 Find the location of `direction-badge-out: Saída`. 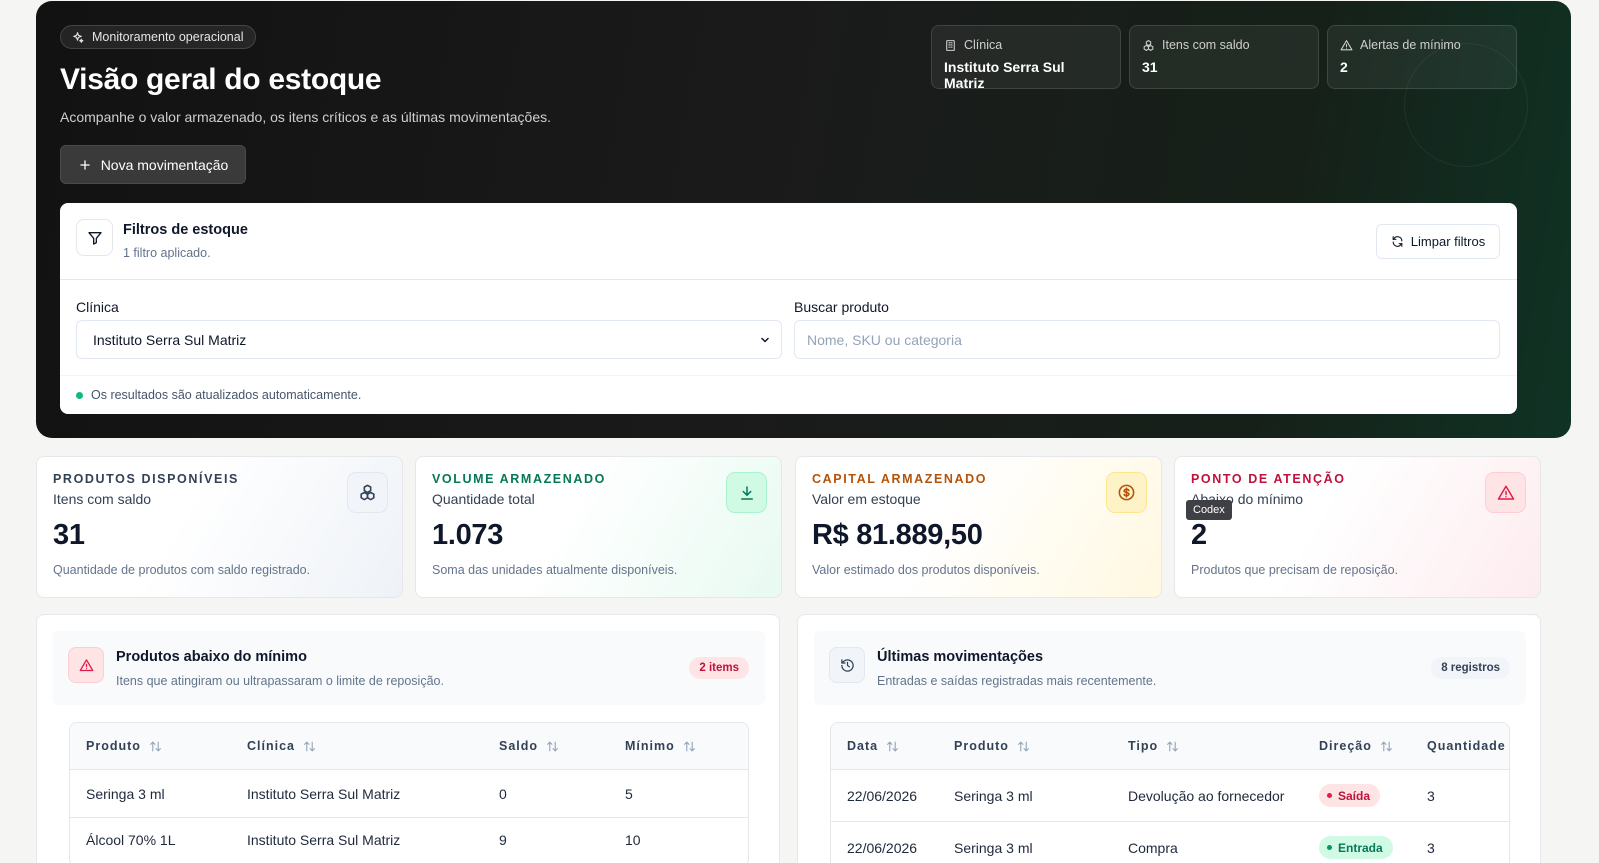

direction-badge-out: Saída is located at coordinates (1350, 795).